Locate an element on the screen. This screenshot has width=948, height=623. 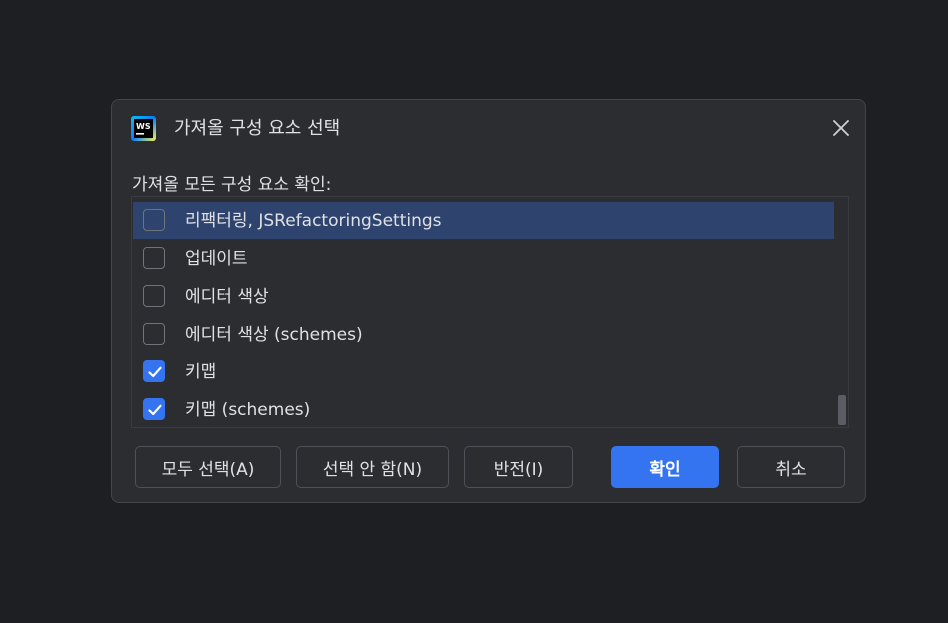
webstorm-app-icon: WS is located at coordinates (143, 128).